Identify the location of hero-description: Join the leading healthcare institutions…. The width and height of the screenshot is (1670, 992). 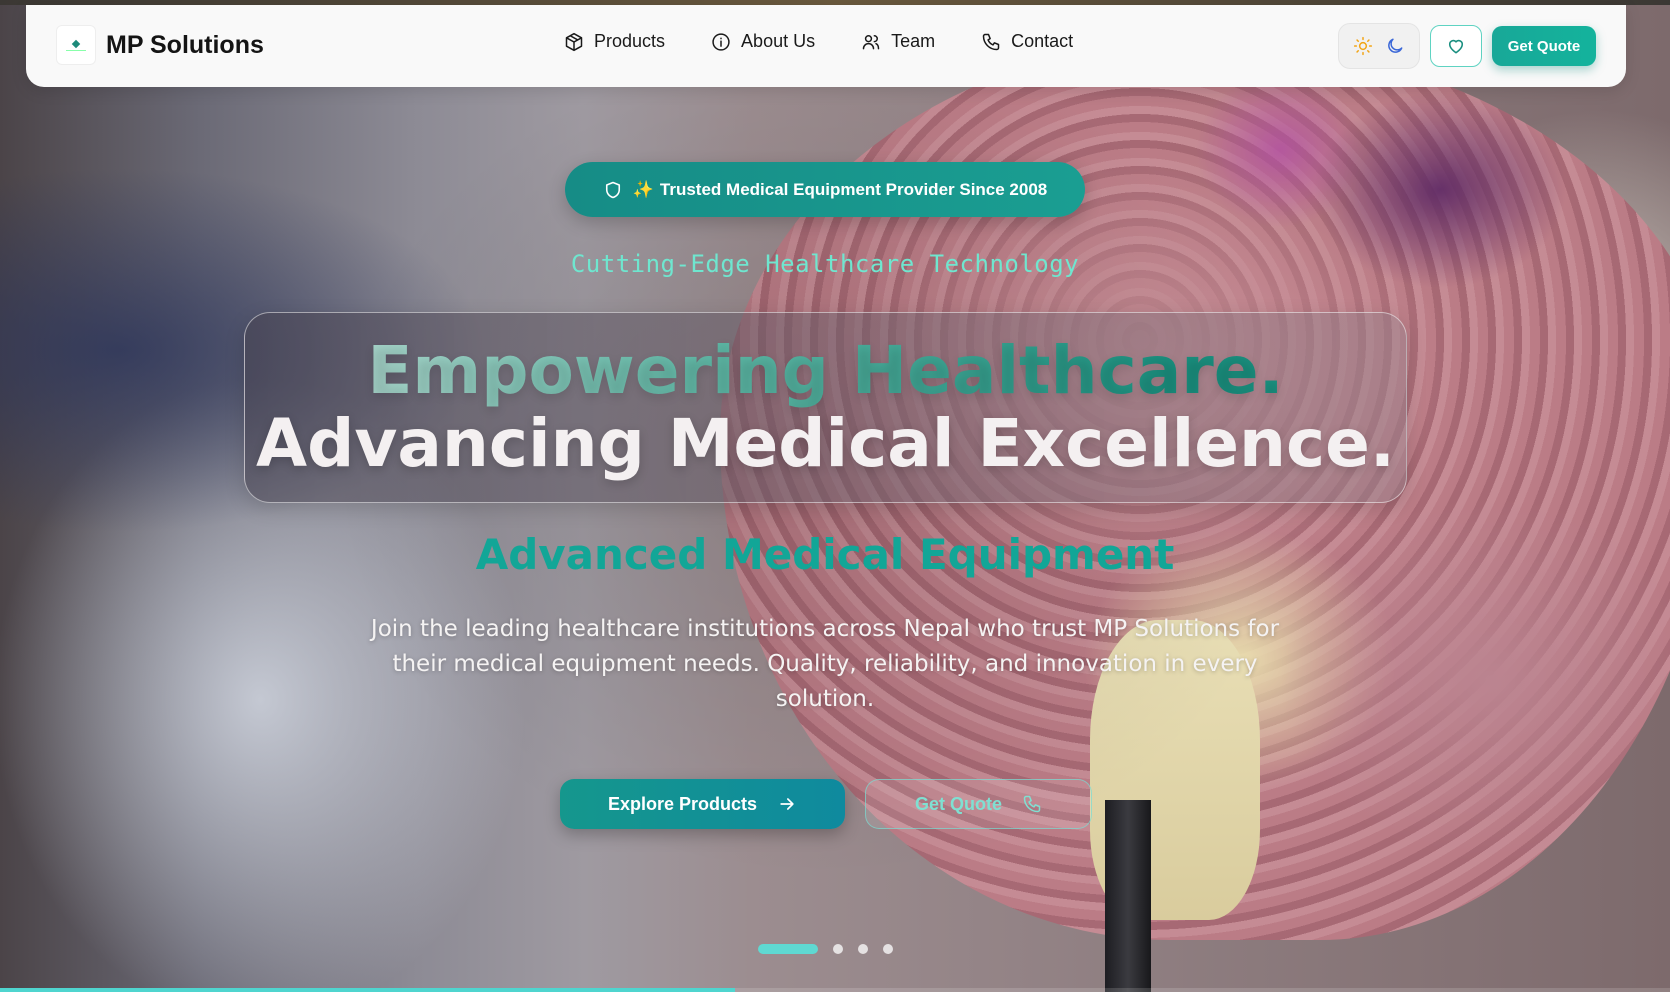
(825, 664).